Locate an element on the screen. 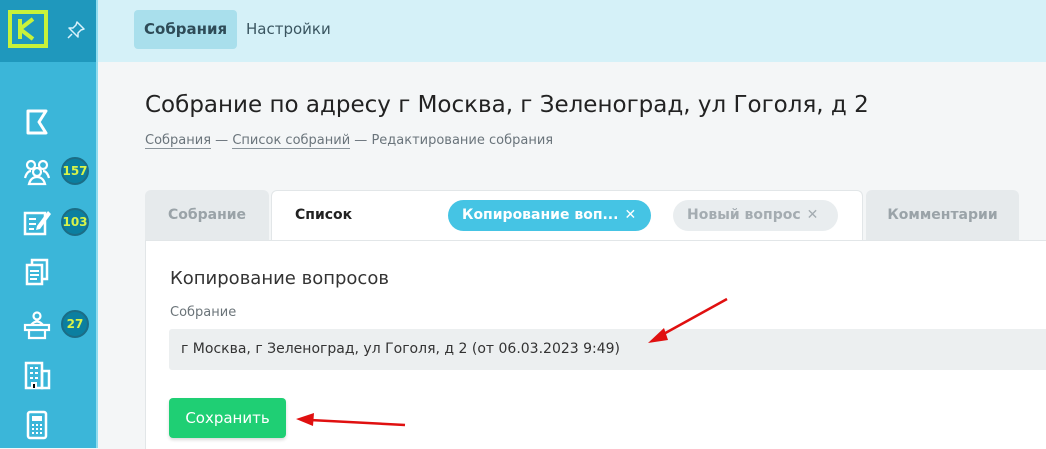 The width and height of the screenshot is (1046, 449). tab-new-question-label: Новый вопрос is located at coordinates (744, 215).